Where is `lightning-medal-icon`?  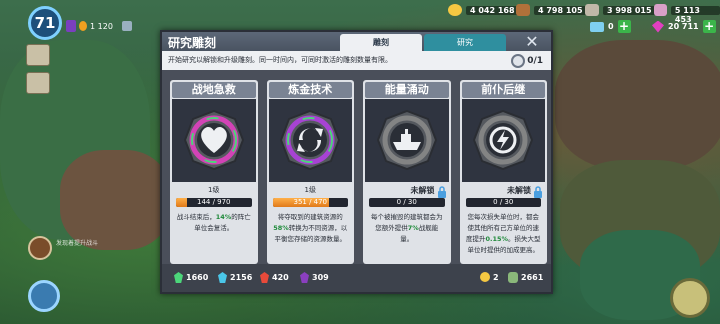 lightning-medal-icon is located at coordinates (503, 140).